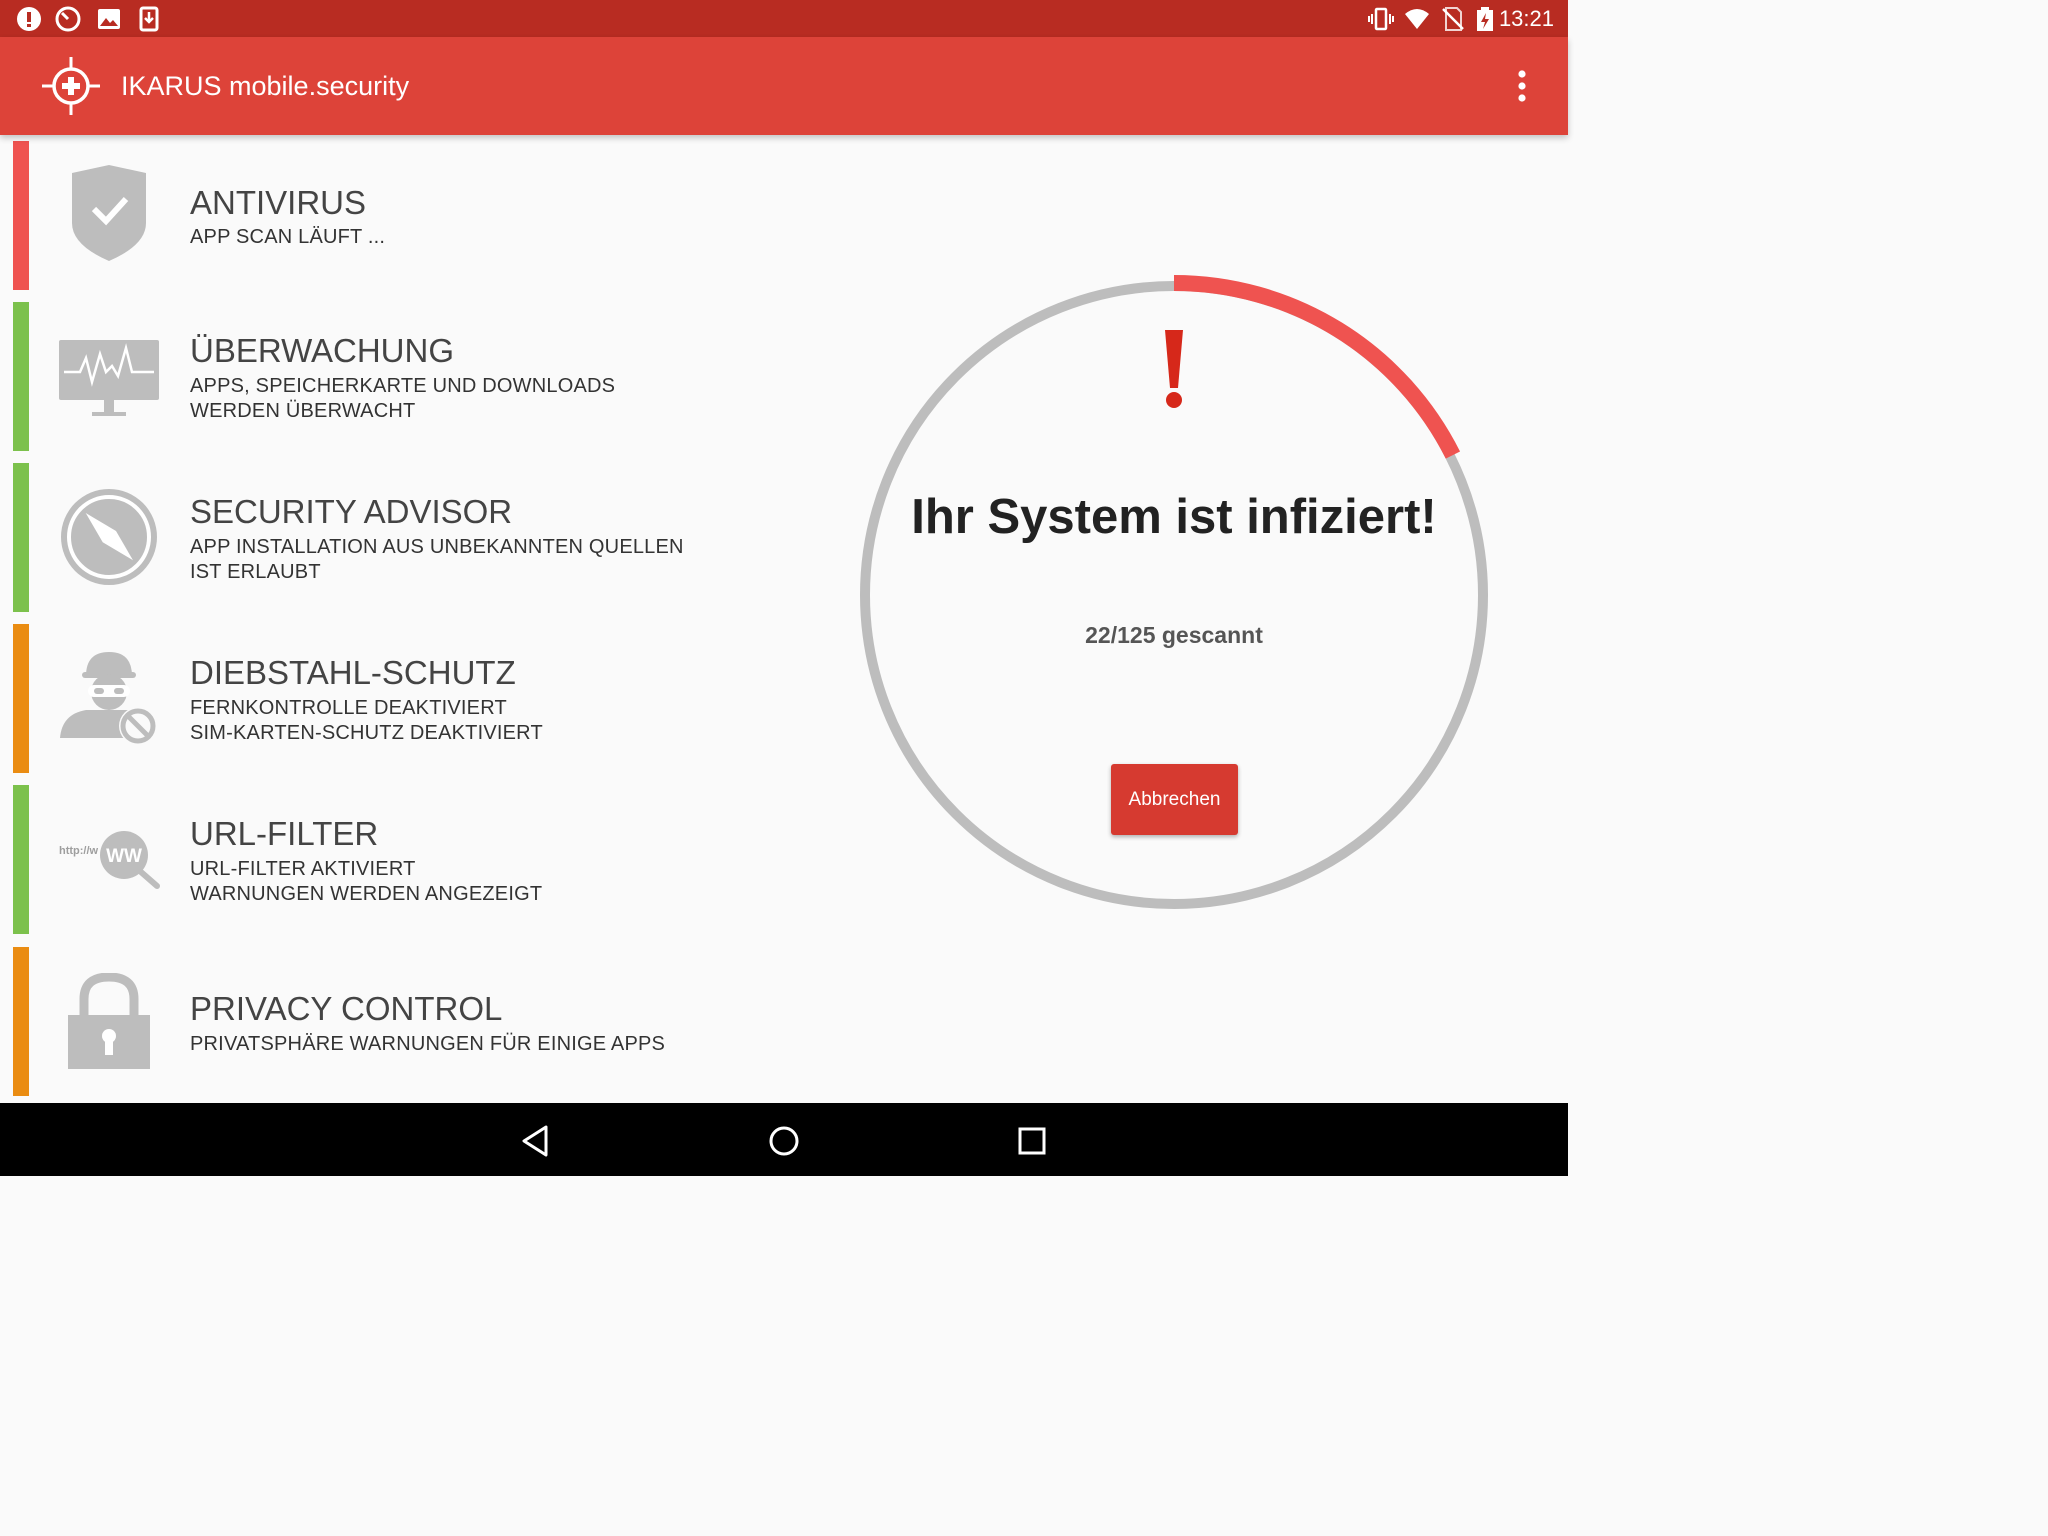  Describe the element at coordinates (437, 547) in the screenshot. I see `module-status-line: APP INSTALLATION AUS UNBEKANNTEN QUELLEN` at that location.